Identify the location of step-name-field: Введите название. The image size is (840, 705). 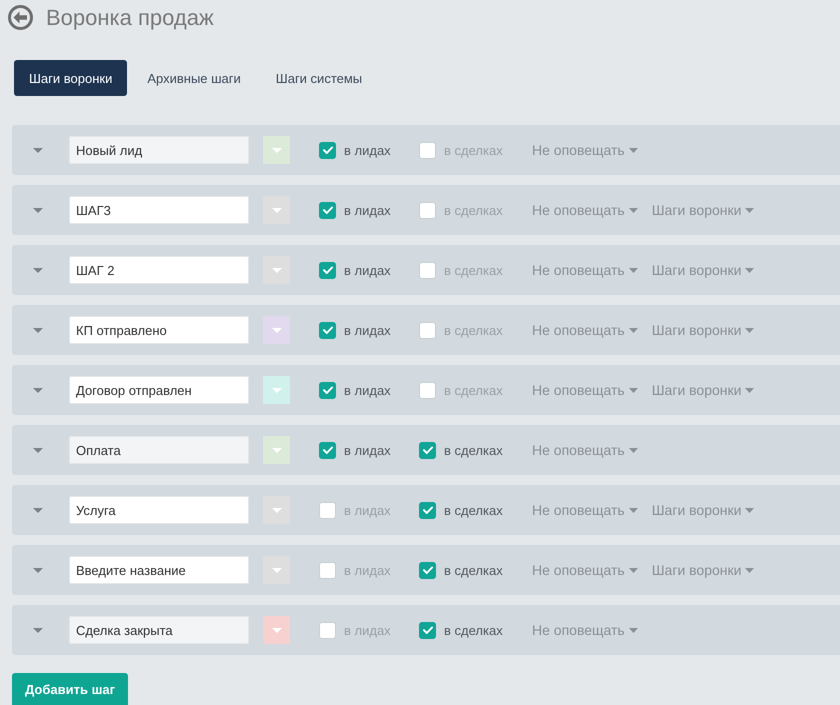
(159, 570).